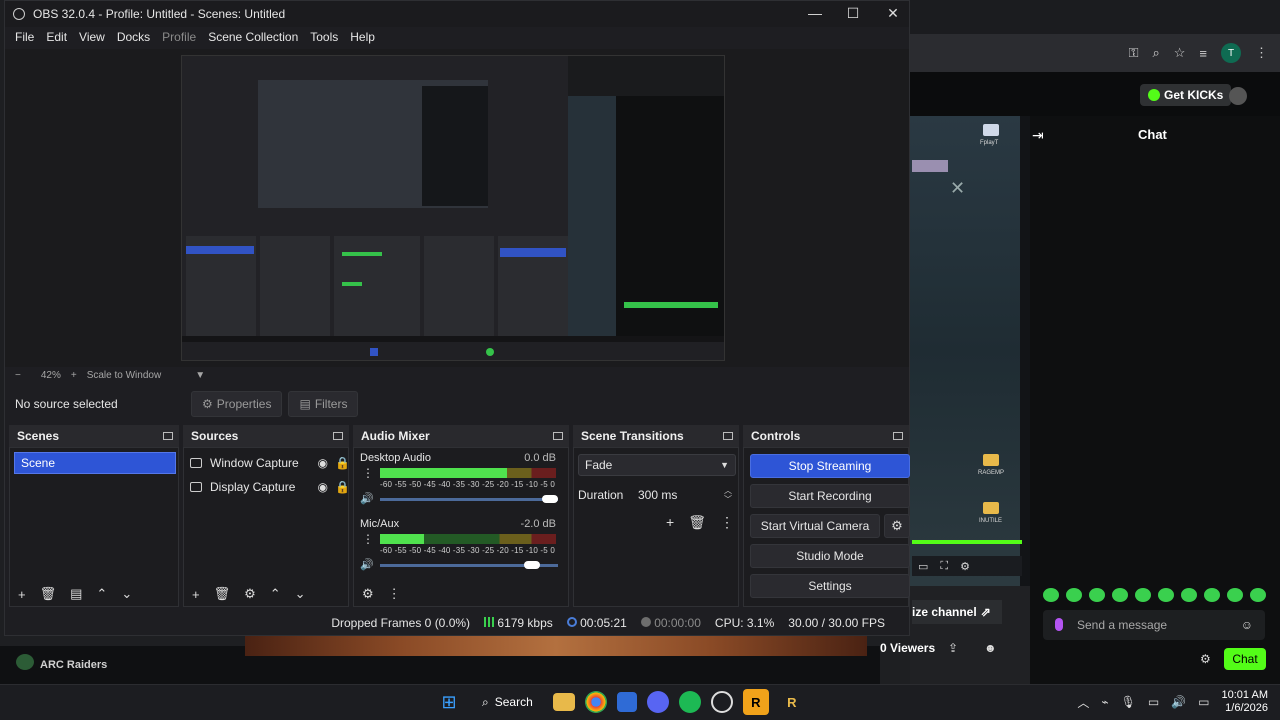 Image resolution: width=1280 pixels, height=720 pixels. What do you see at coordinates (685, 495) in the screenshot?
I see `duration-input: 300 ms ︿ ﹀` at bounding box center [685, 495].